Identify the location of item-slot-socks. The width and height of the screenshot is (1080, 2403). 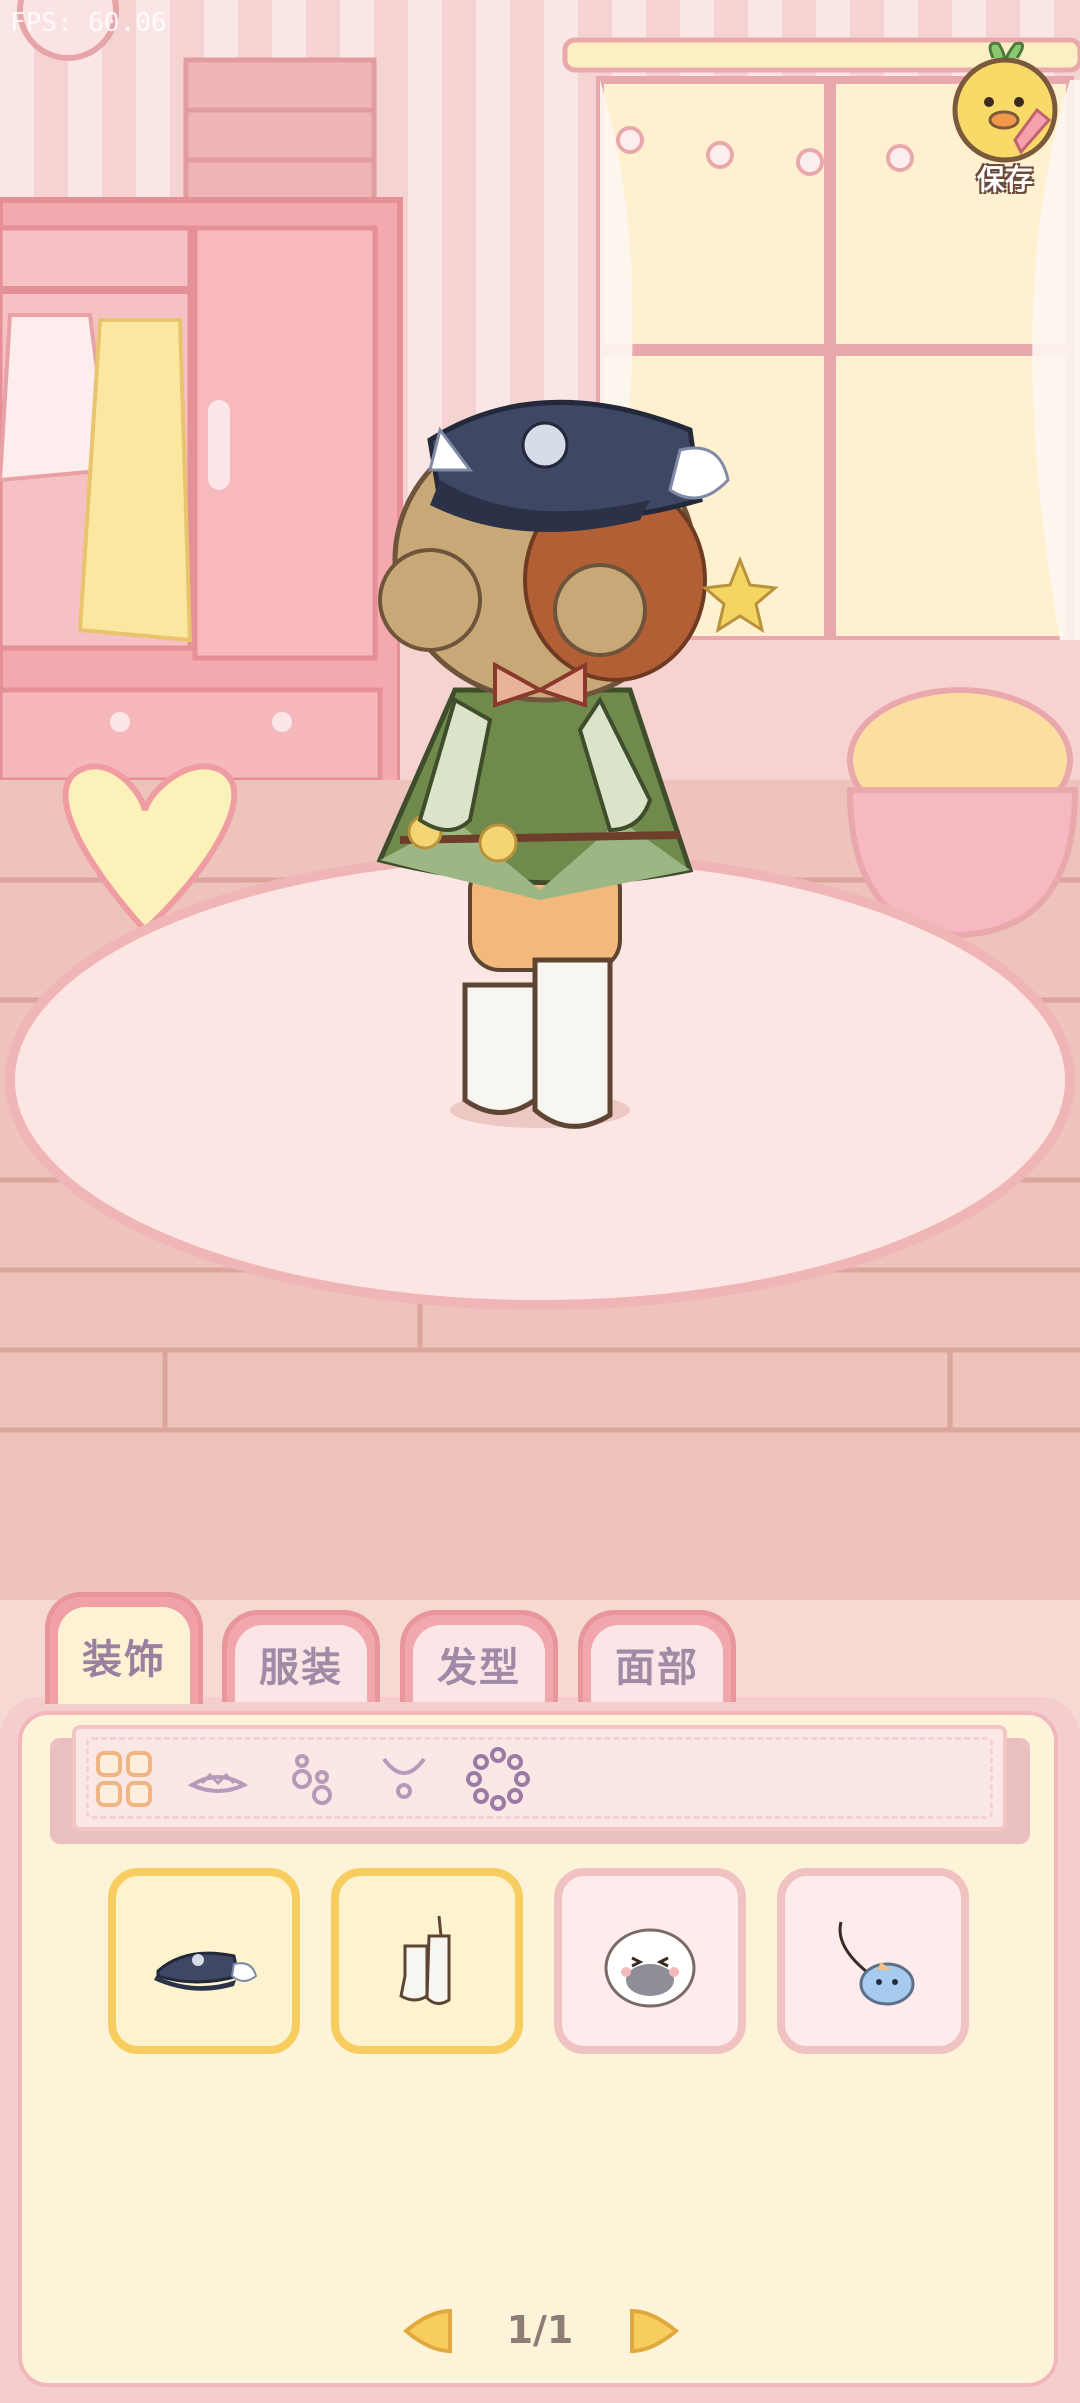
(427, 1961).